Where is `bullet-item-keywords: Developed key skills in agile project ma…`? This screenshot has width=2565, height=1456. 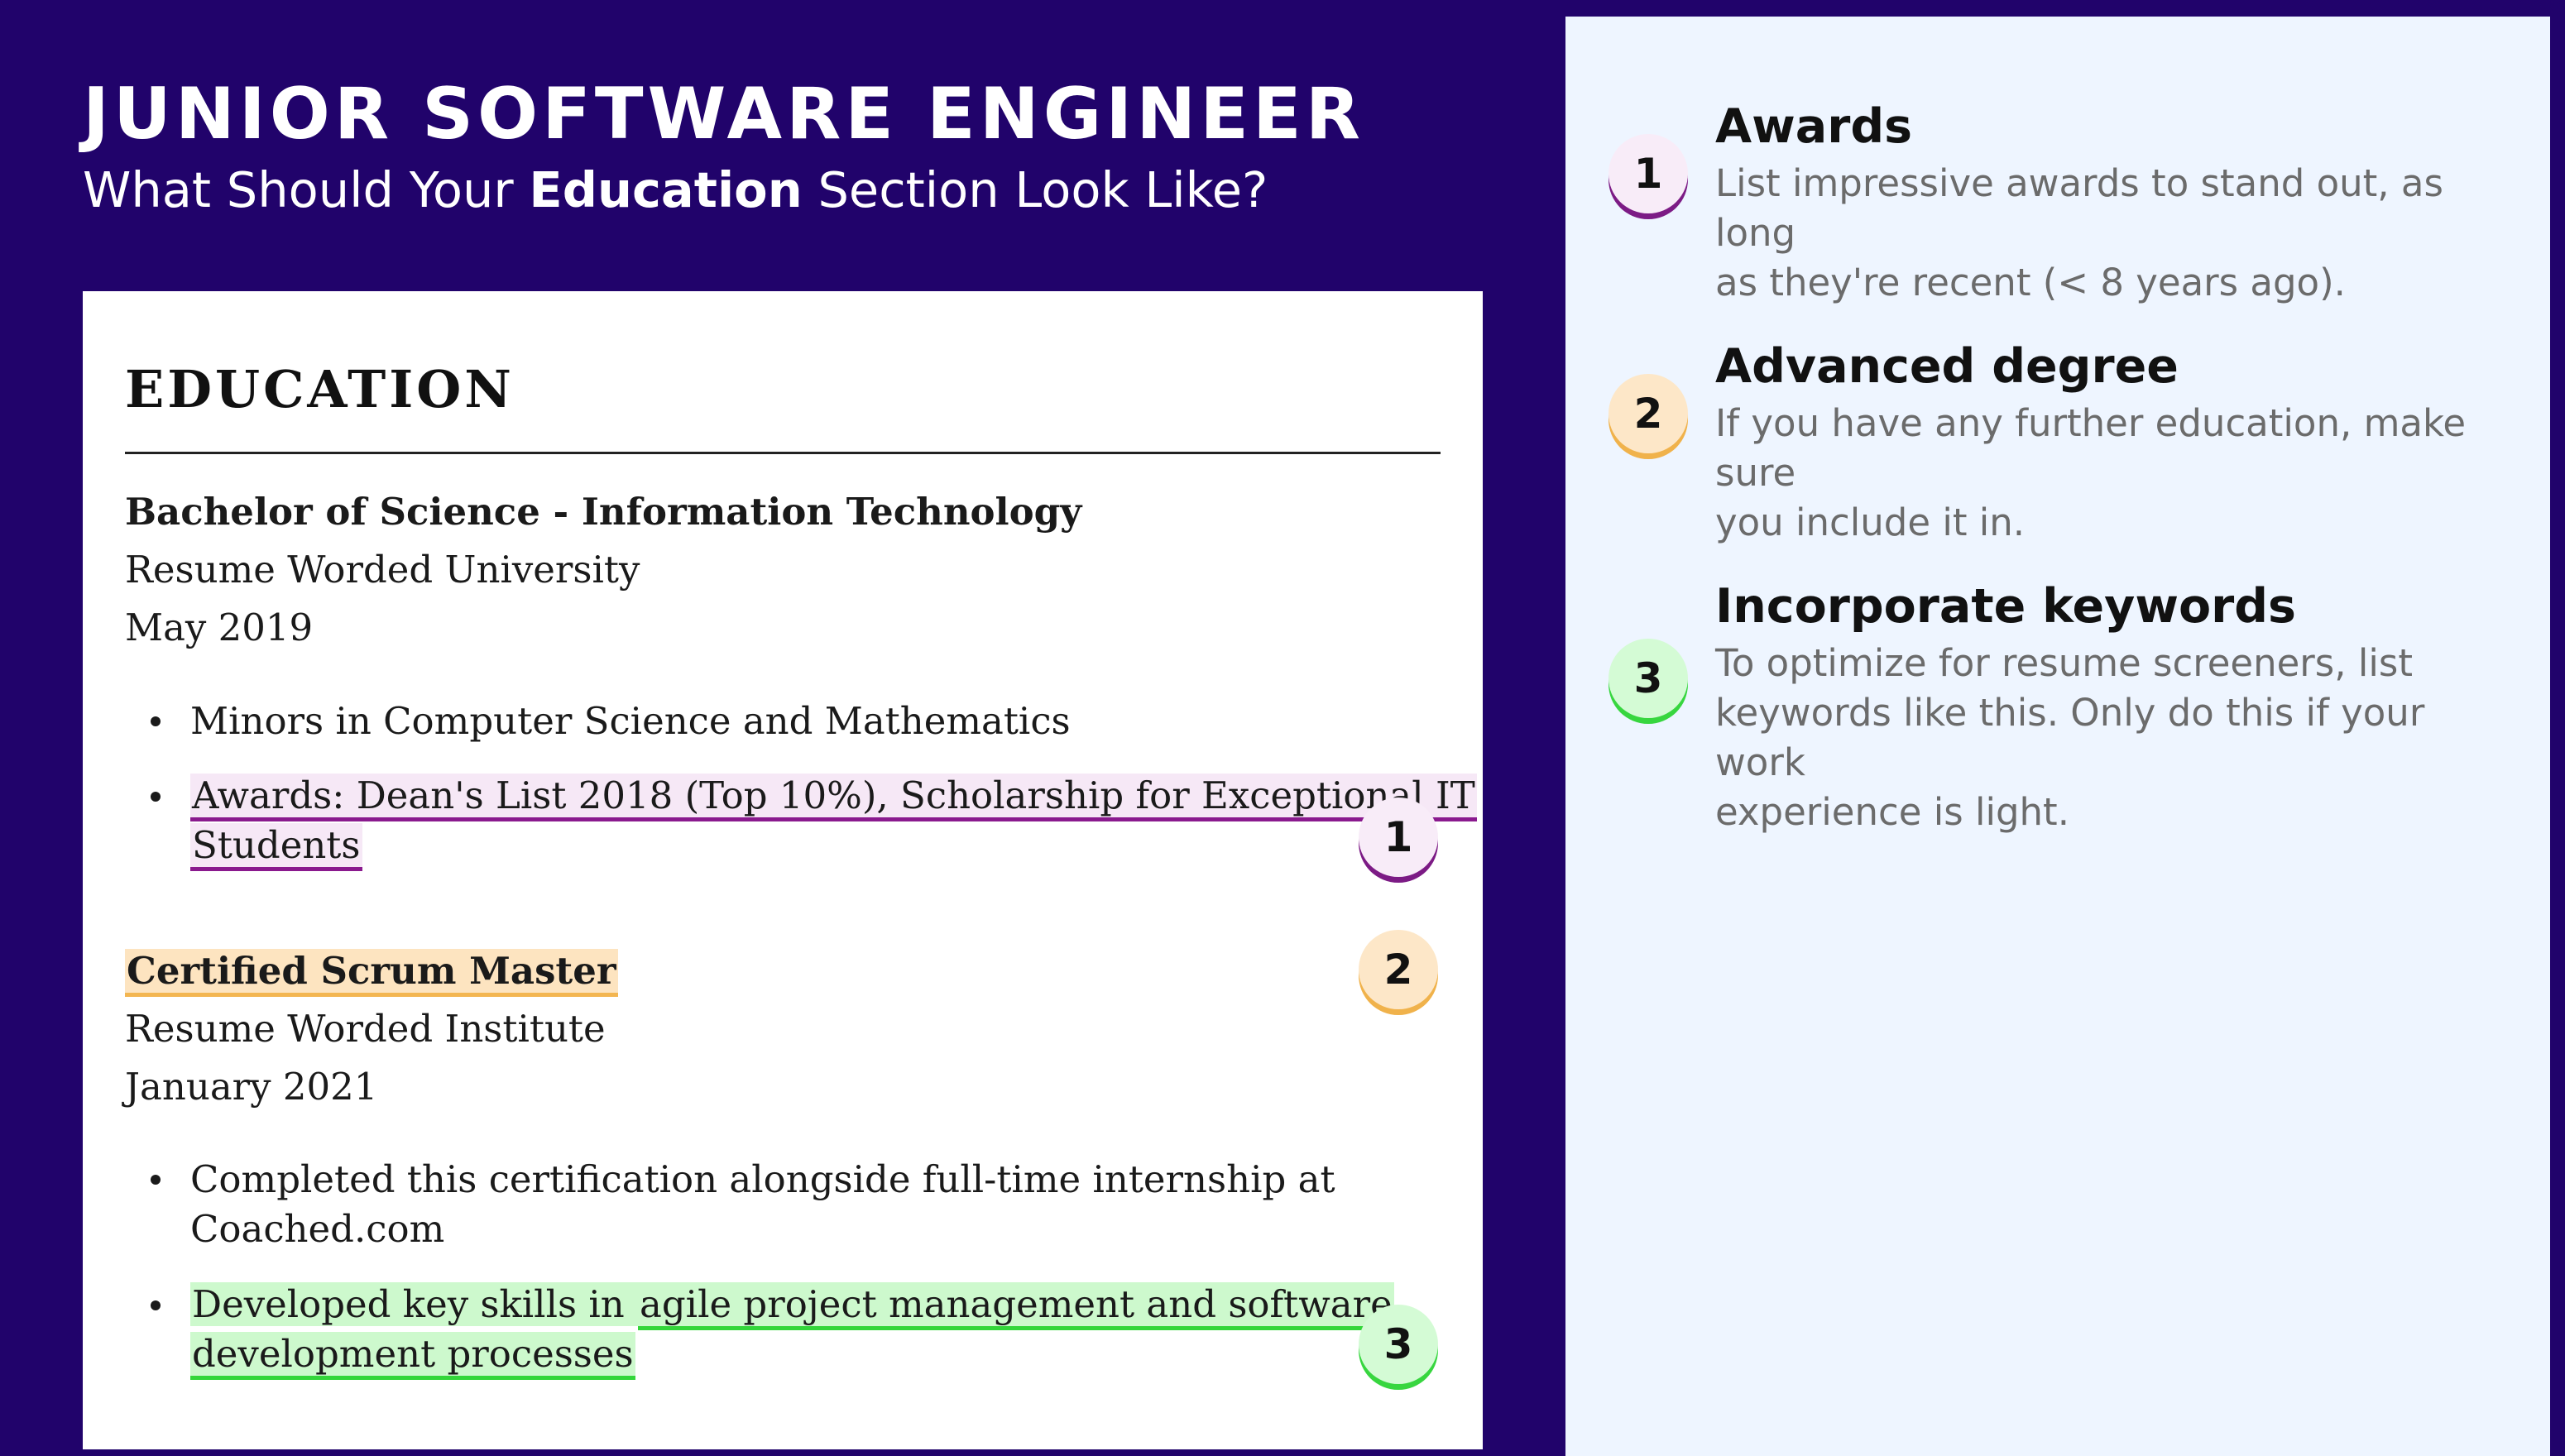 bullet-item-keywords: Developed key skills in agile project ma… is located at coordinates (792, 1330).